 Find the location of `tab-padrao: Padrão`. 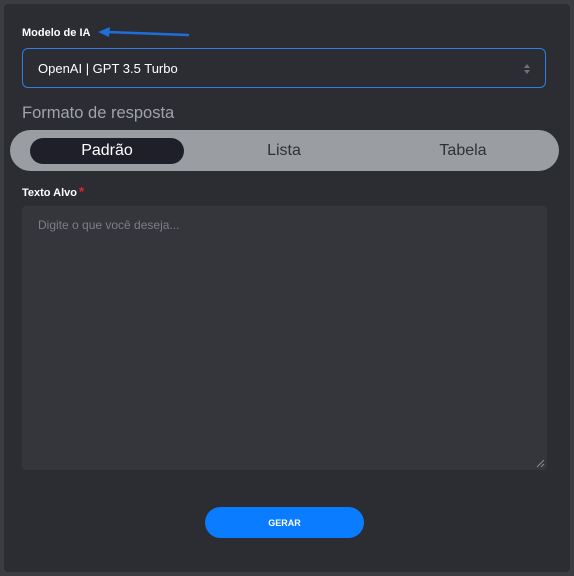

tab-padrao: Padrão is located at coordinates (107, 151).